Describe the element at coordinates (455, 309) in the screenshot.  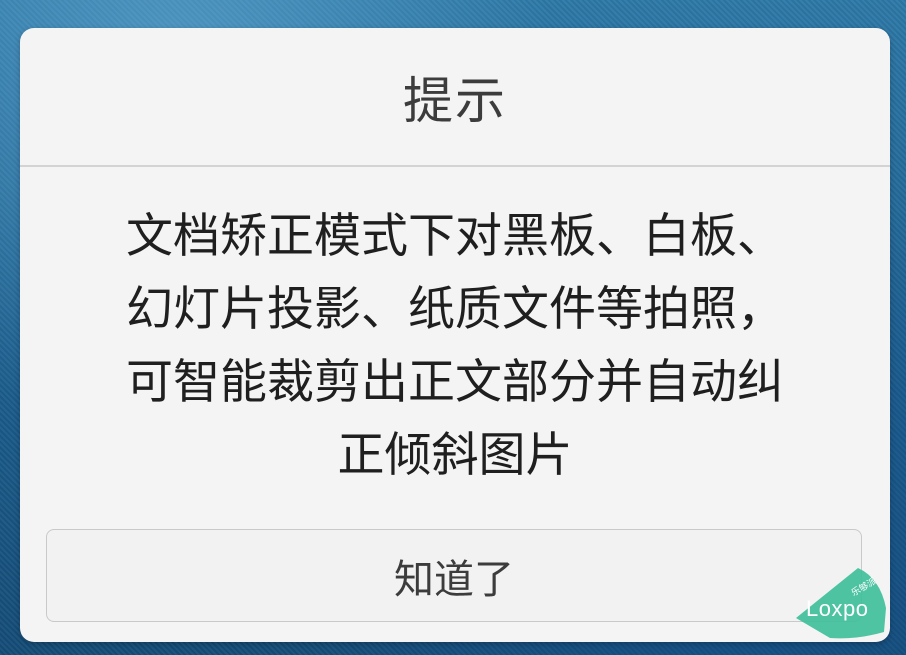
I see `message-line: 幻灯片投影、纸质文件等拍照，` at that location.